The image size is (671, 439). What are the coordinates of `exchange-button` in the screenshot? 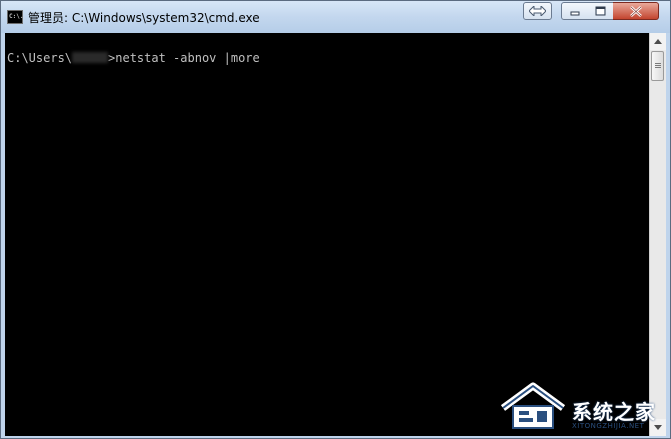 It's located at (537, 11).